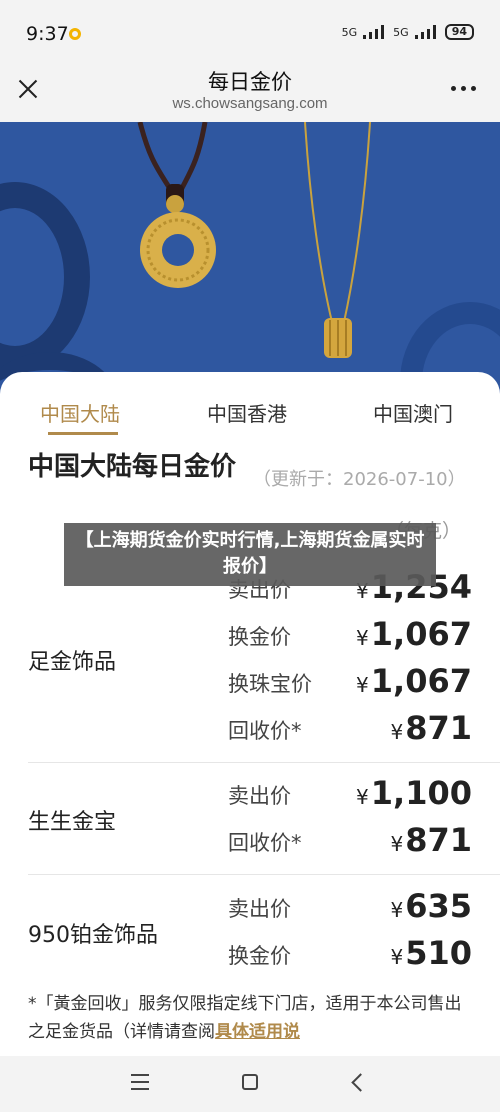 This screenshot has width=500, height=1112. I want to click on back-icon, so click(360, 1082).